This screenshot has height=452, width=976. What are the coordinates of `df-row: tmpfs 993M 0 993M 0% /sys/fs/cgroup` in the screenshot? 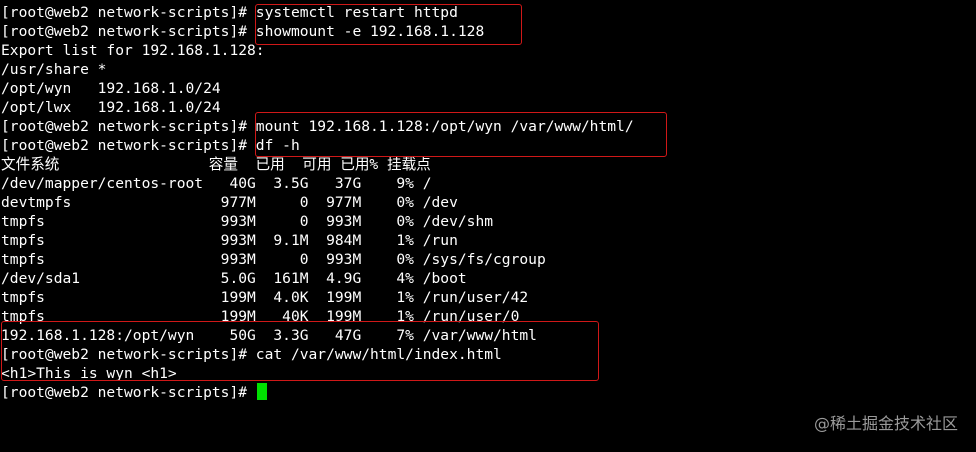 It's located at (273, 259).